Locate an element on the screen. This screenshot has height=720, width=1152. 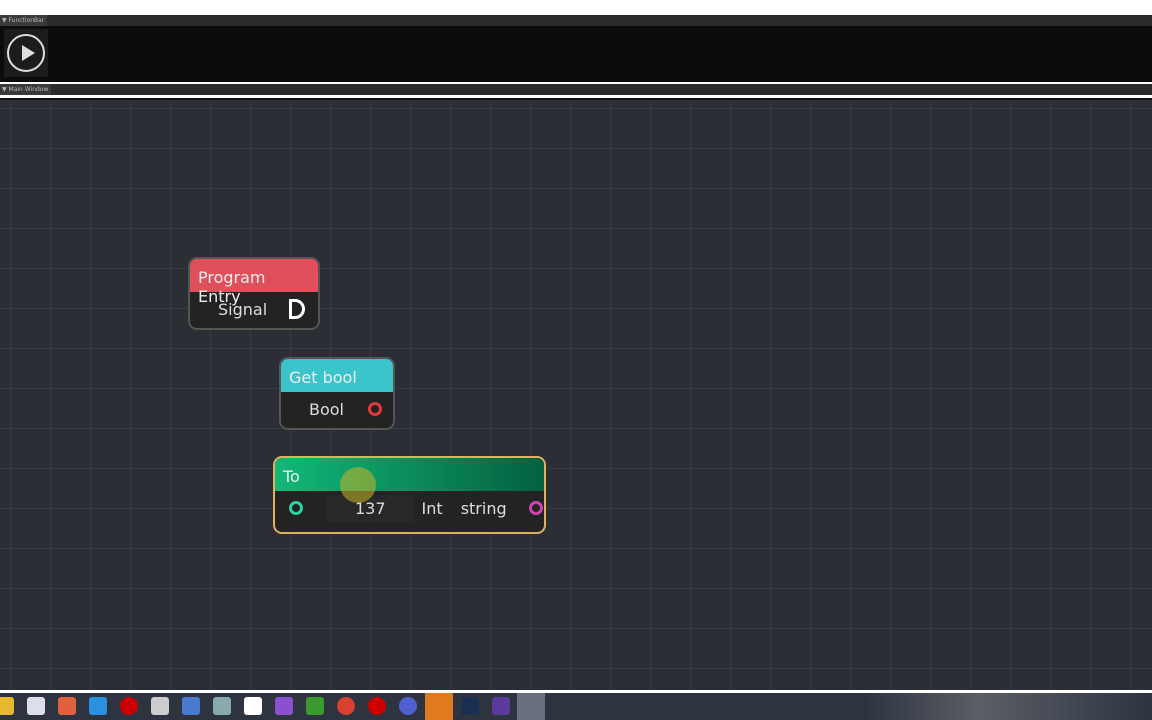
node-program-entry: Program Entry Signal is located at coordinates (254, 293).